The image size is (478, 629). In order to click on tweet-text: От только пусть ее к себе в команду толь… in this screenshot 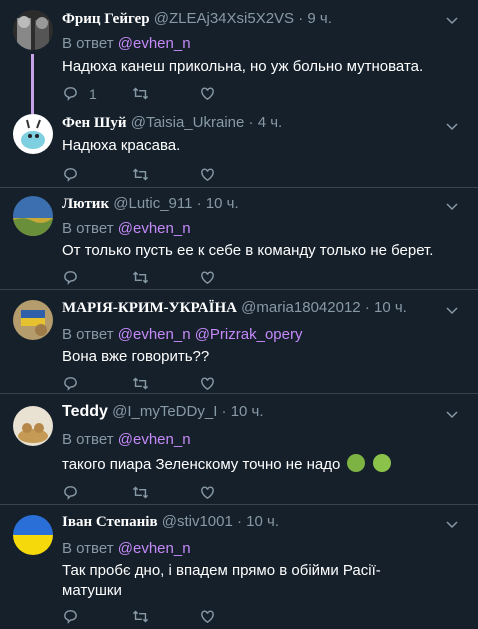, I will do `click(248, 250)`.